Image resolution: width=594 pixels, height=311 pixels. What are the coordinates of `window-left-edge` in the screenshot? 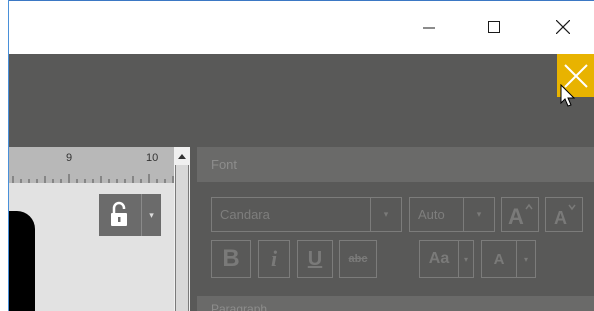 It's located at (4, 155).